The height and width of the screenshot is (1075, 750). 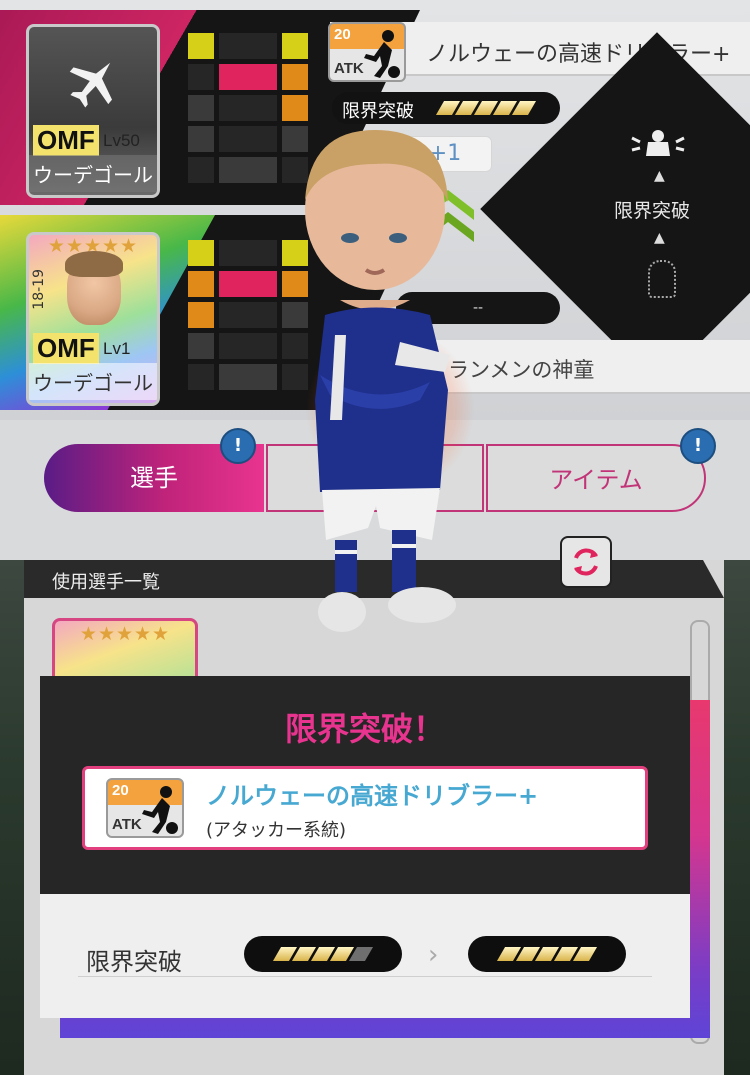 I want to click on refresh-icon, so click(x=586, y=562).